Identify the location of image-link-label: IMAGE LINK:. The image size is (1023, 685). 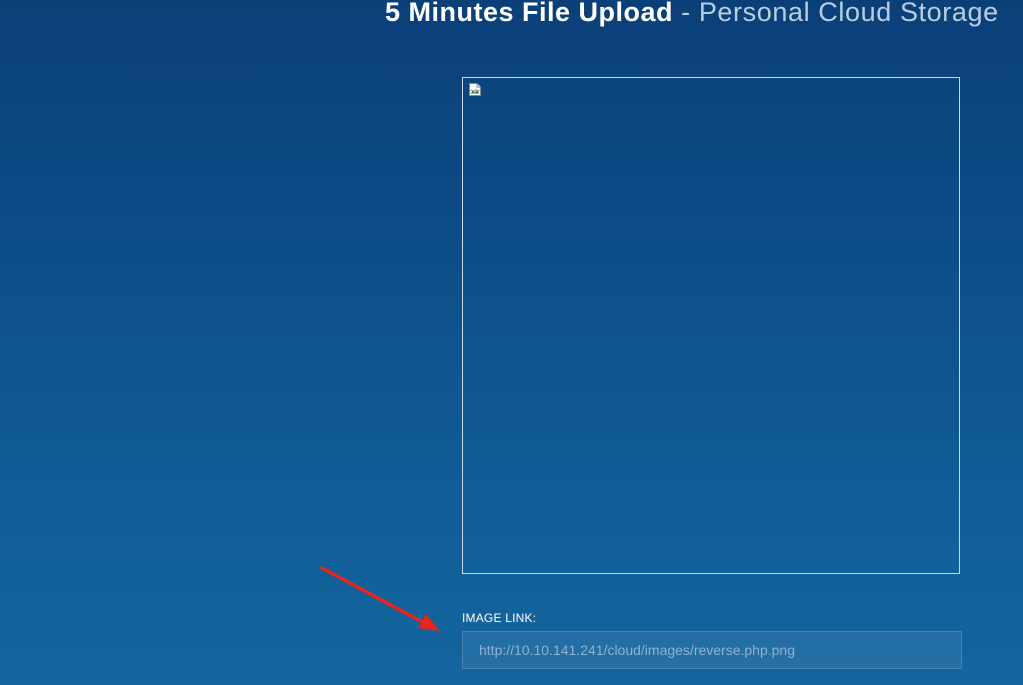
(499, 618).